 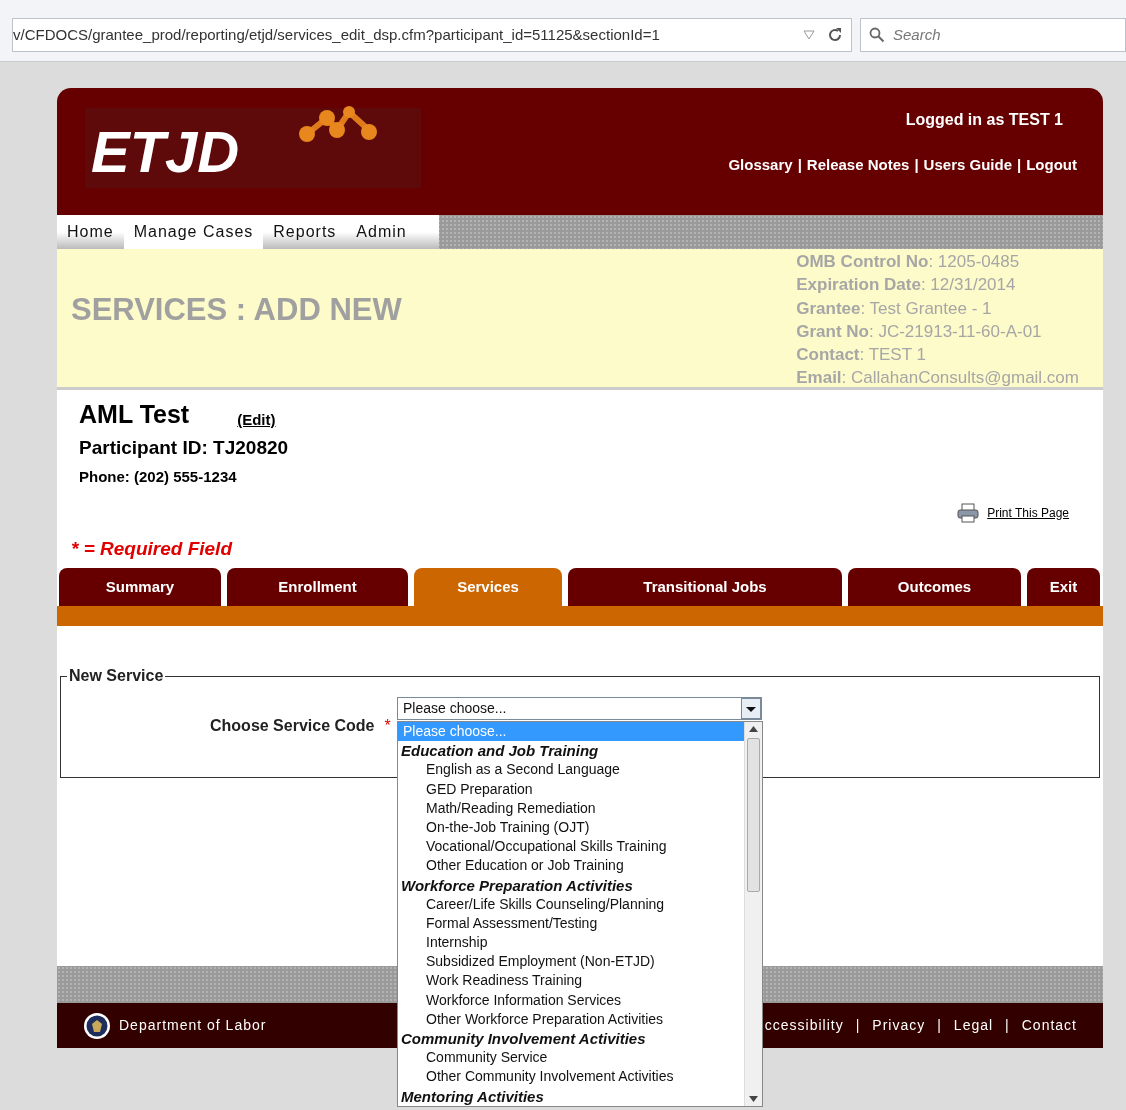 What do you see at coordinates (152, 548) in the screenshot?
I see `required-note: * = Required Field` at bounding box center [152, 548].